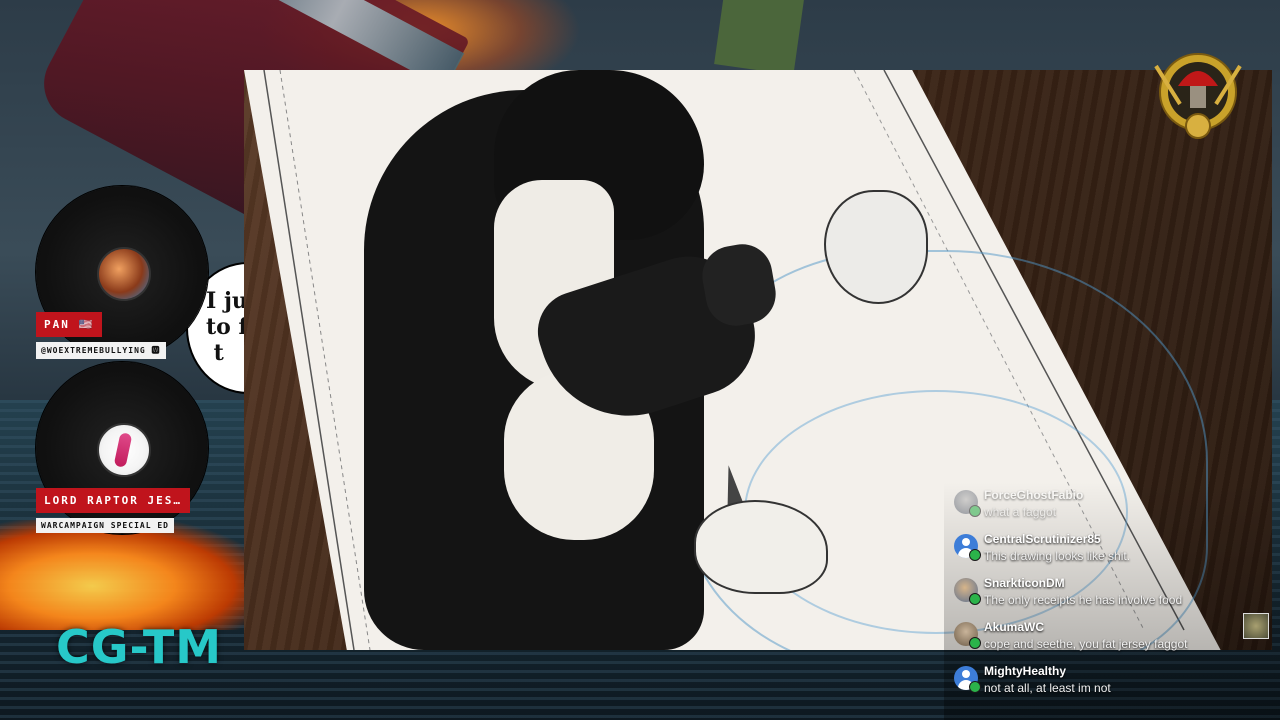 This screenshot has height=720, width=1280. Describe the element at coordinates (1024, 583) in the screenshot. I see `chat-username: SnarkticonDM` at that location.